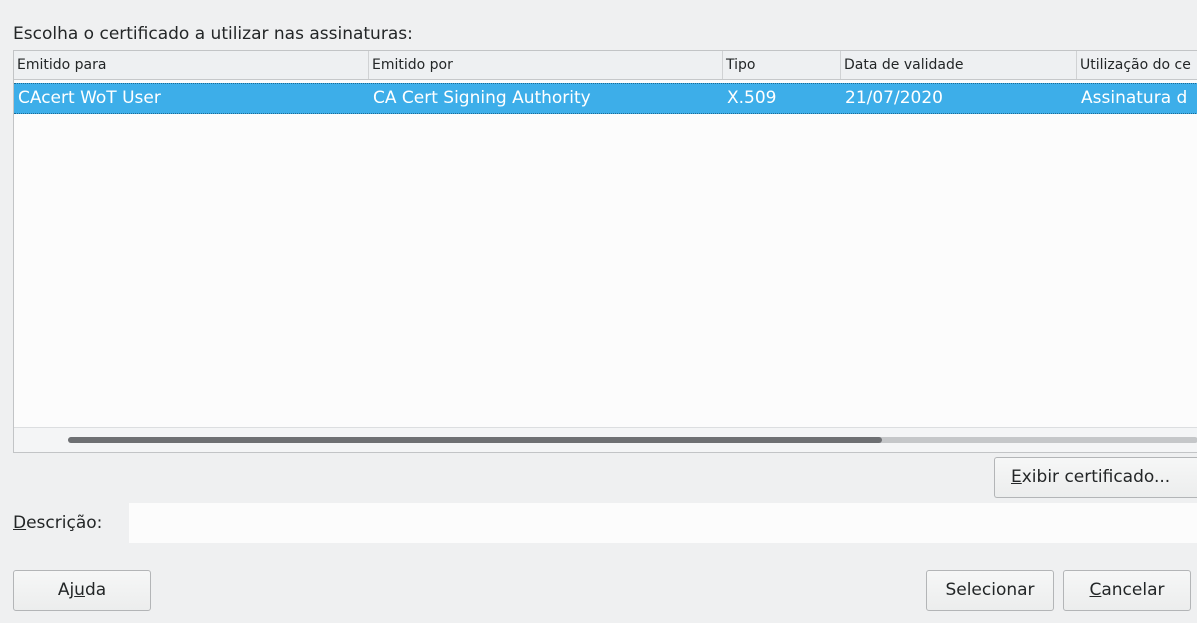 This screenshot has width=1197, height=623. Describe the element at coordinates (1137, 65) in the screenshot. I see `column-header-certificate-usage: Utilização do ce` at that location.